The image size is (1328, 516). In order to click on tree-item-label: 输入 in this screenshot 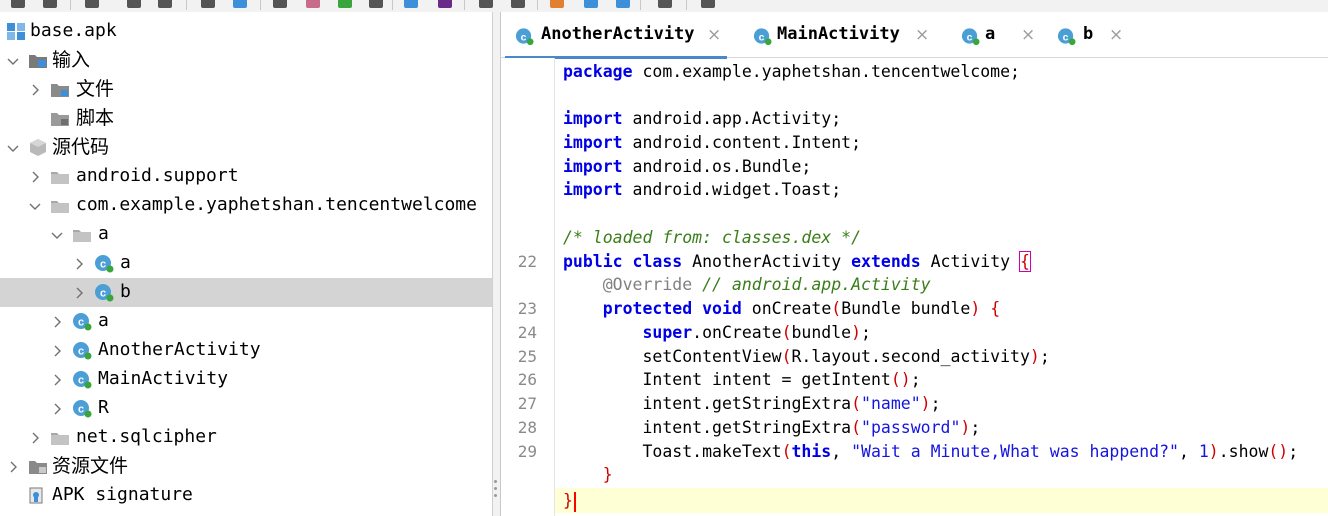, I will do `click(71, 60)`.